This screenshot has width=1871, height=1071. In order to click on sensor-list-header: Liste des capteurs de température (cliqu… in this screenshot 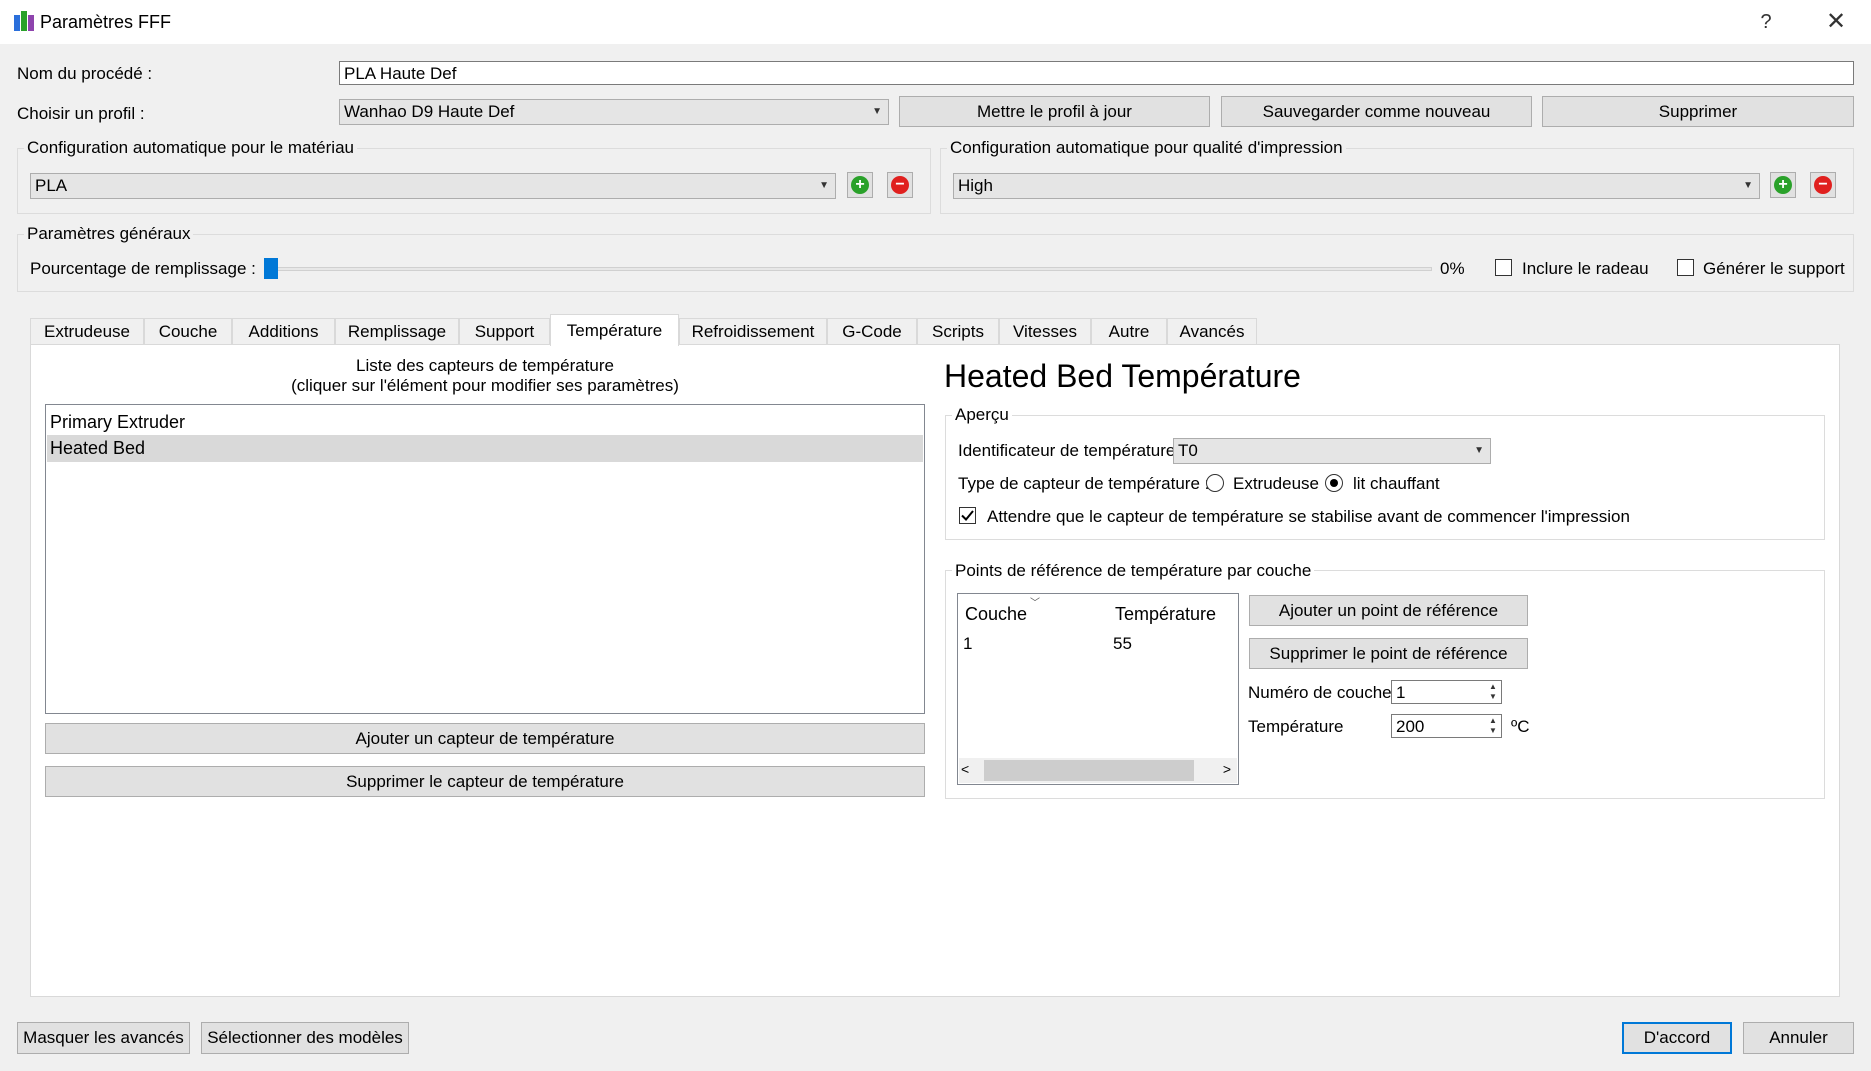, I will do `click(485, 376)`.